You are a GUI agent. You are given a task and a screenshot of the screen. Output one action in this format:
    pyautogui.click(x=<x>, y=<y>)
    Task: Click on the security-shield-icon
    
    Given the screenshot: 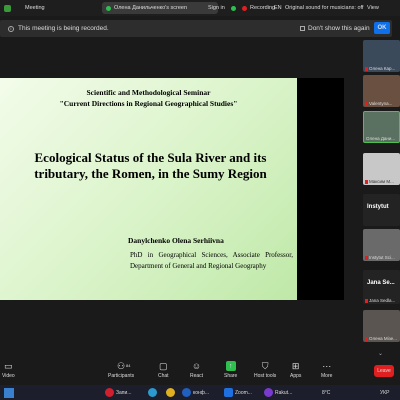 What is the action you would take?
    pyautogui.click(x=7, y=8)
    